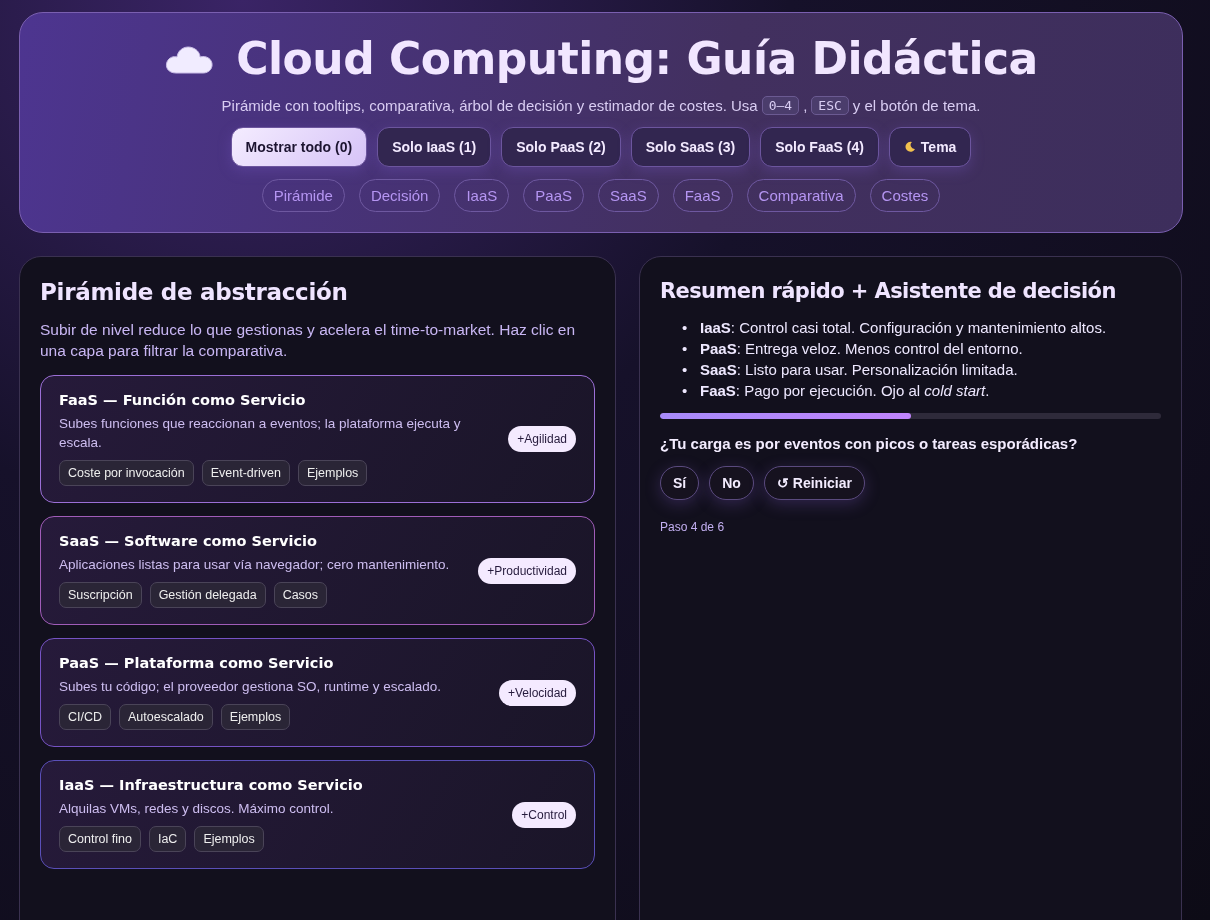 Image resolution: width=1210 pixels, height=920 pixels. Describe the element at coordinates (544, 814) in the screenshot. I see `benefit-badge: +Control` at that location.